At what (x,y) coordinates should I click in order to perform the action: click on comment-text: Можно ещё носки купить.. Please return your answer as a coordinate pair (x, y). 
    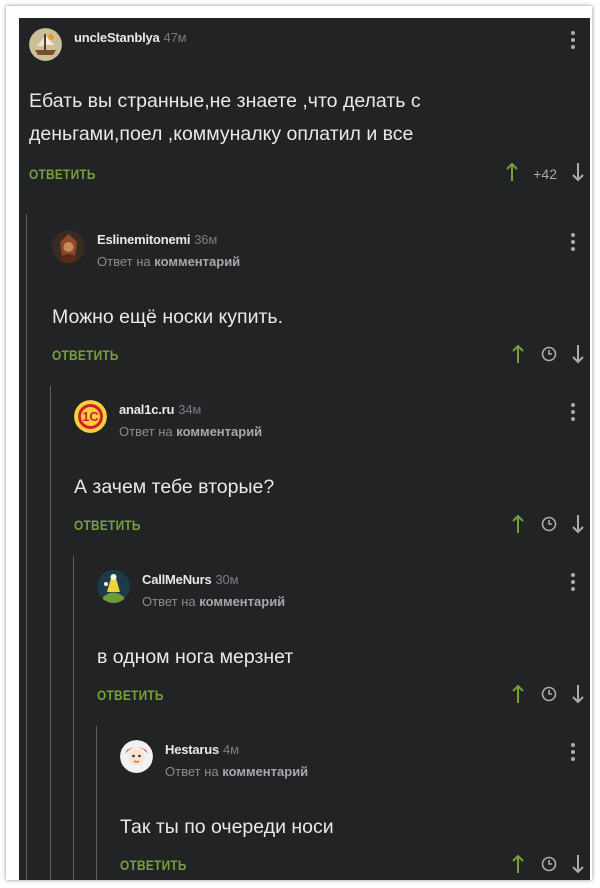
    Looking at the image, I should click on (167, 317).